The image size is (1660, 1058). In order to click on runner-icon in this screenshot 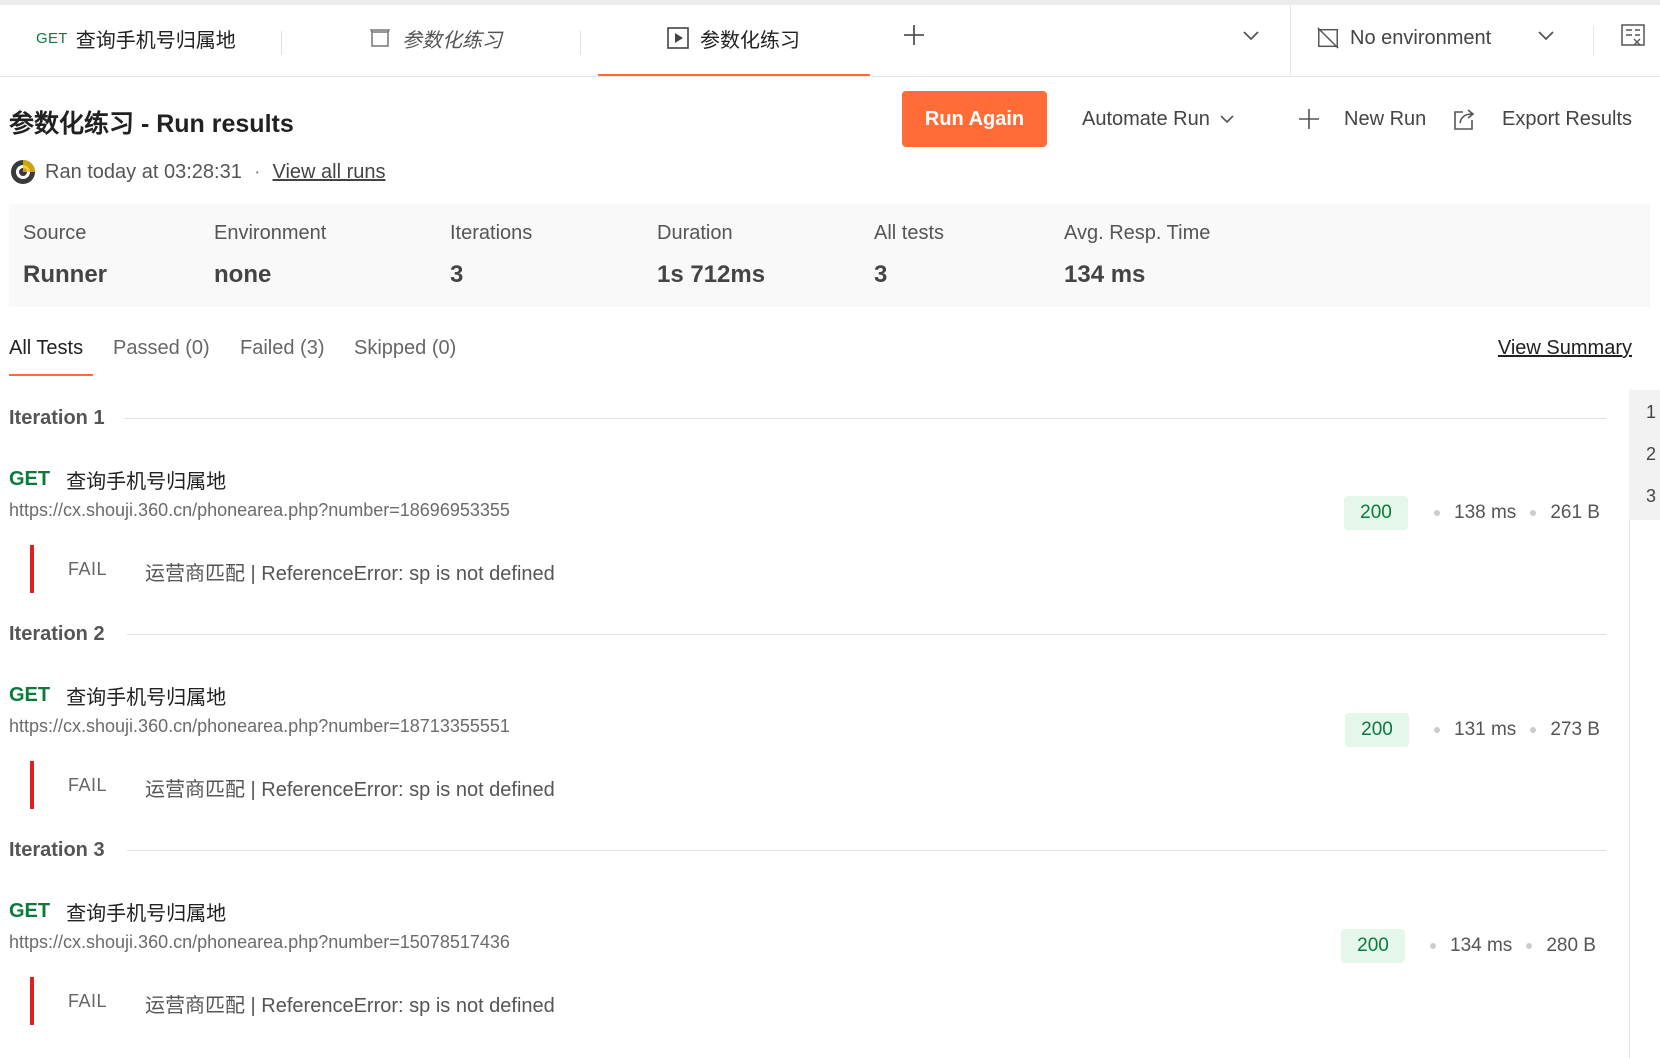, I will do `click(23, 172)`.